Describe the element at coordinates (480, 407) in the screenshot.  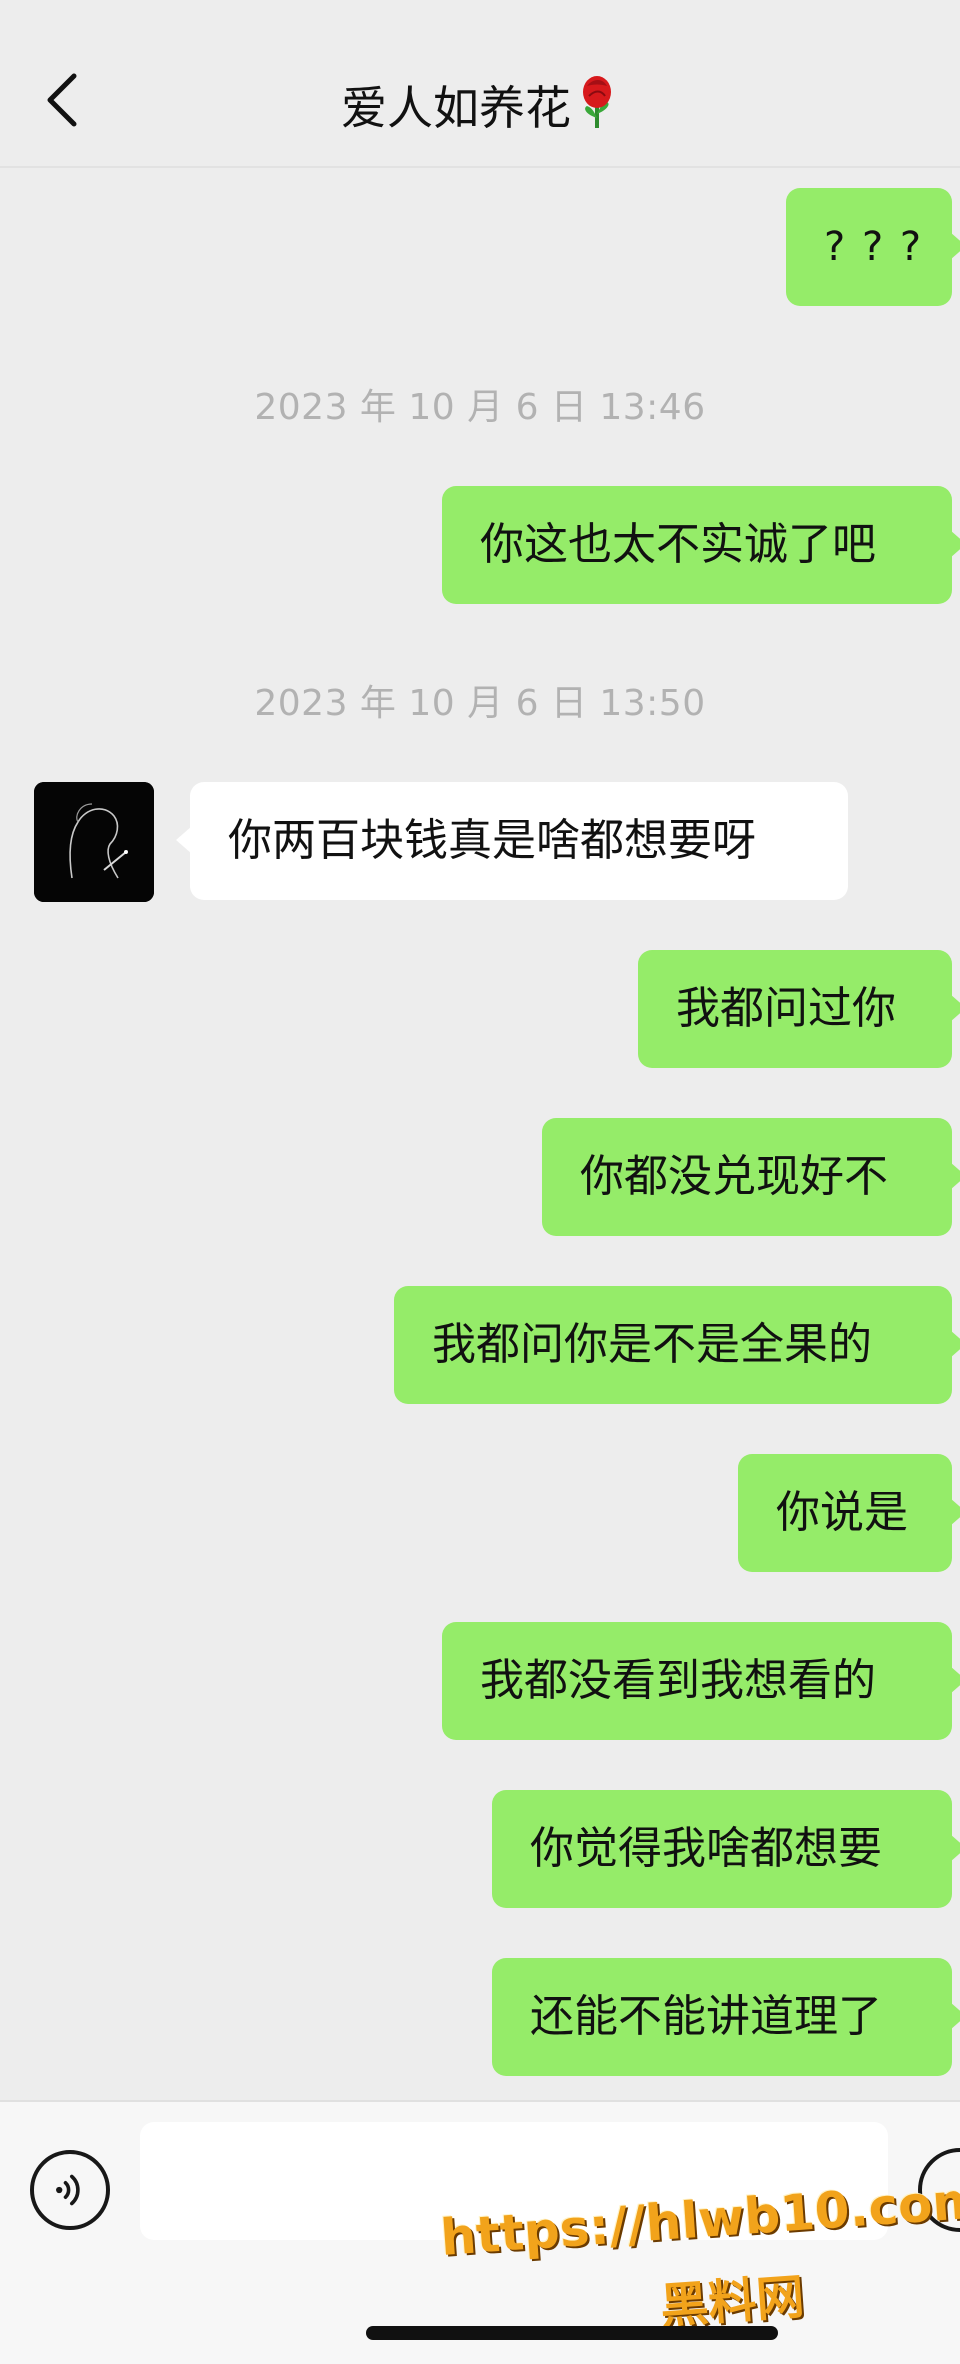
I see `timestamp: 2023 年 10 月 6 日 13:46` at that location.